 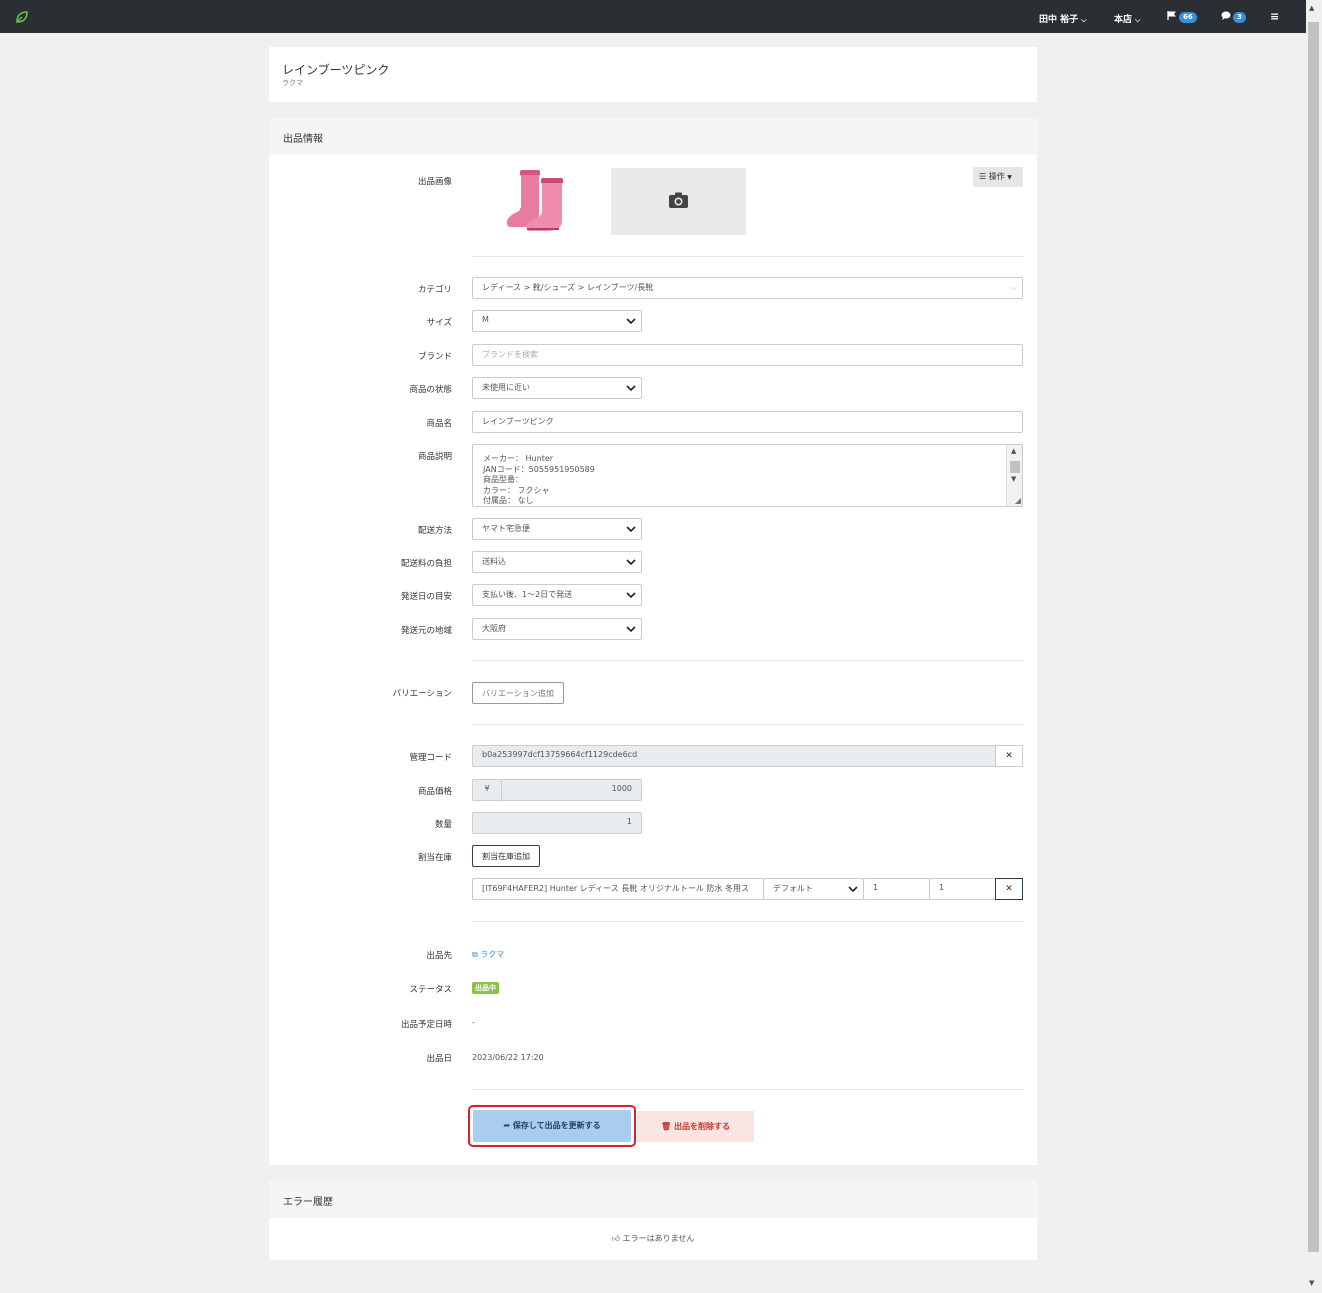 I want to click on messages-button: 3, so click(x=1233, y=17).